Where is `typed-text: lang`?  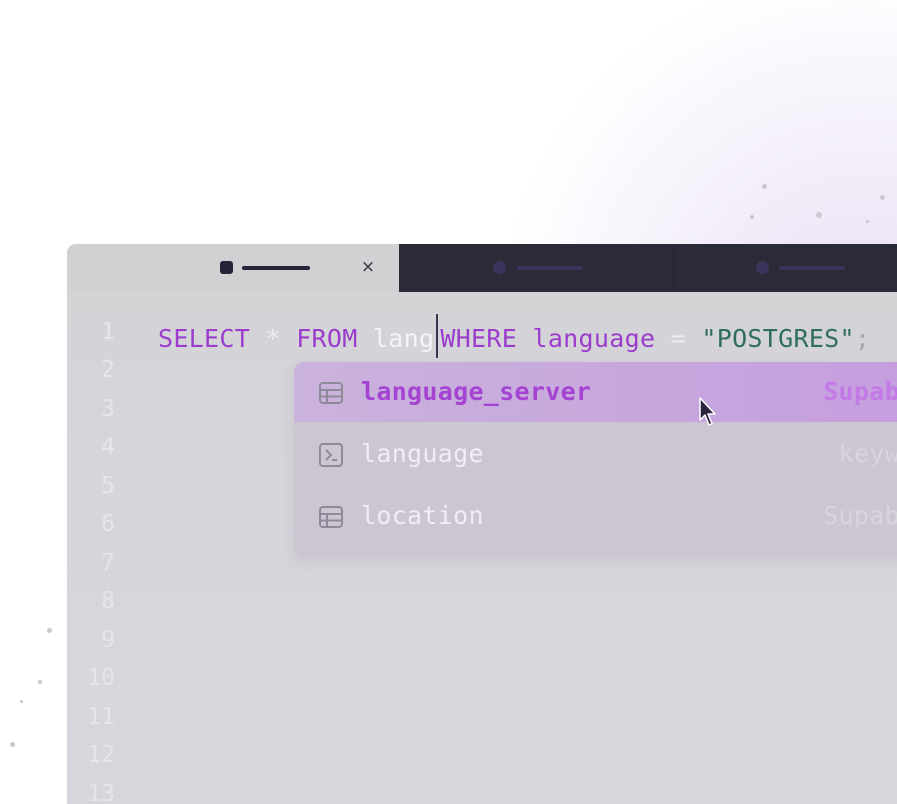
typed-text: lang is located at coordinates (403, 338).